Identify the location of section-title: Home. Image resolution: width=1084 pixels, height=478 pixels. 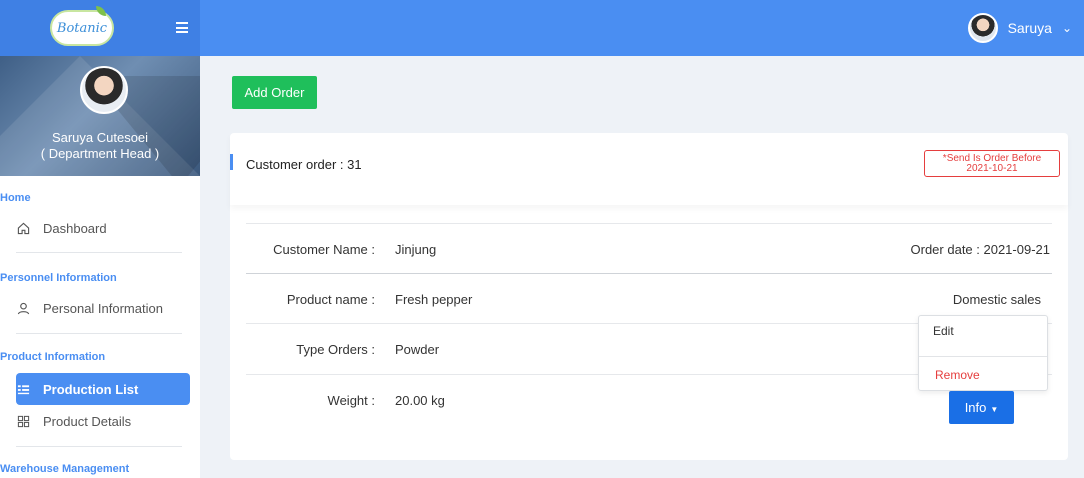
(15, 198).